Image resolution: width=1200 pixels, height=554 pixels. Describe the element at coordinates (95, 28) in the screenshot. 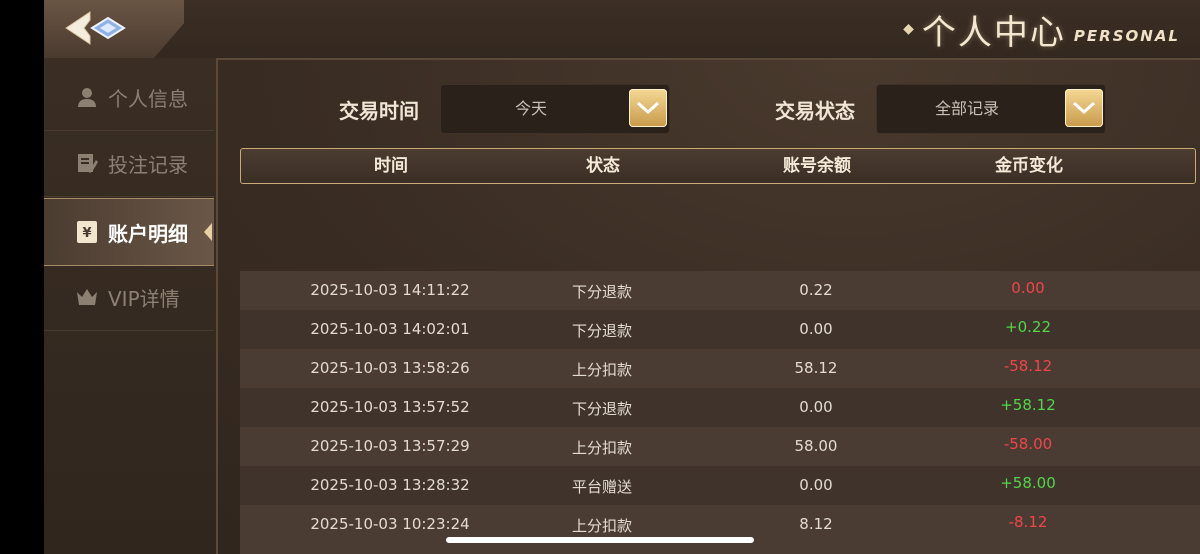

I see `back-arrow-icon` at that location.